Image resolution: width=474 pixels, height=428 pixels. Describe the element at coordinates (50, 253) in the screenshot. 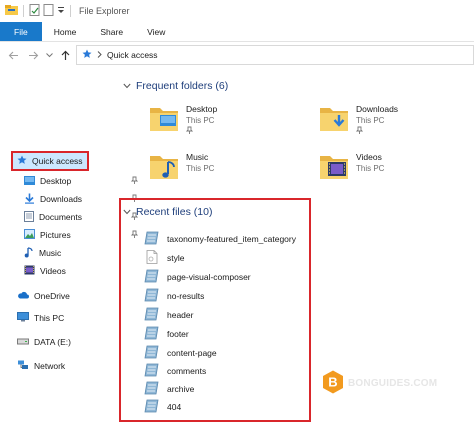

I see `sidebar-item-label: Music` at that location.